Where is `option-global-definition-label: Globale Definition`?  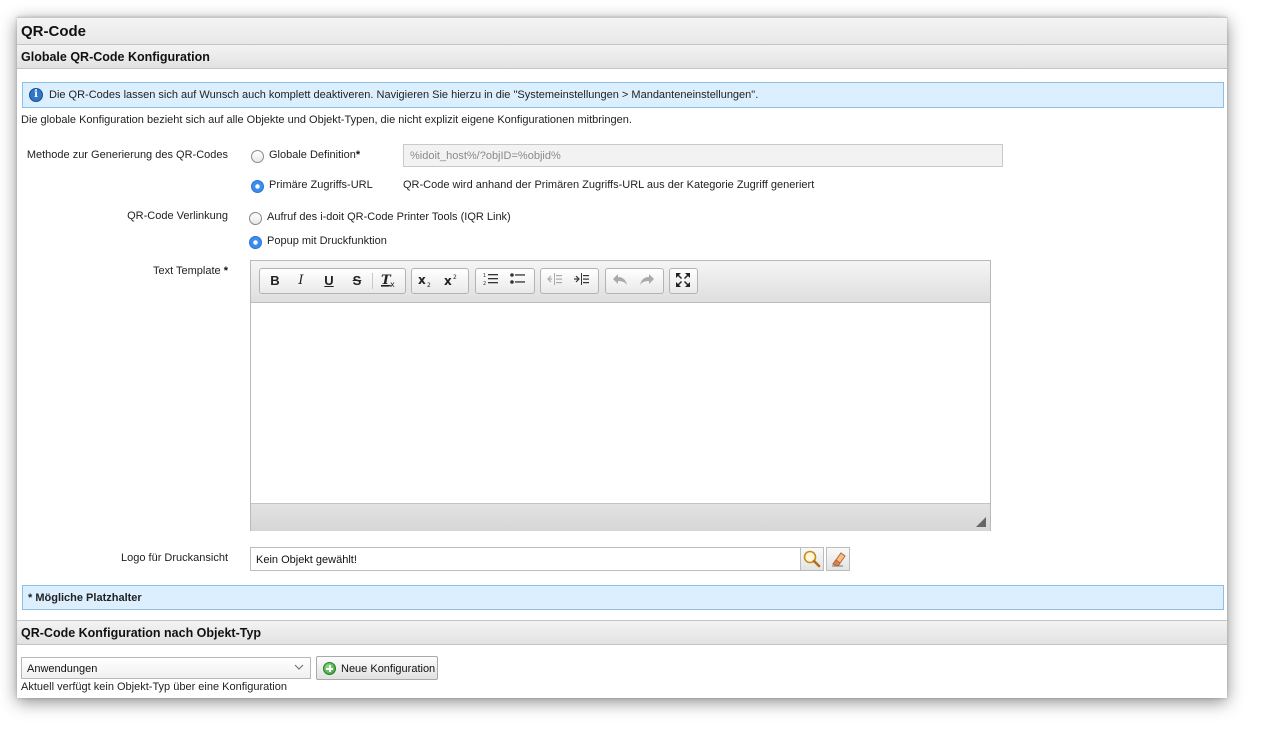 option-global-definition-label: Globale Definition is located at coordinates (312, 155).